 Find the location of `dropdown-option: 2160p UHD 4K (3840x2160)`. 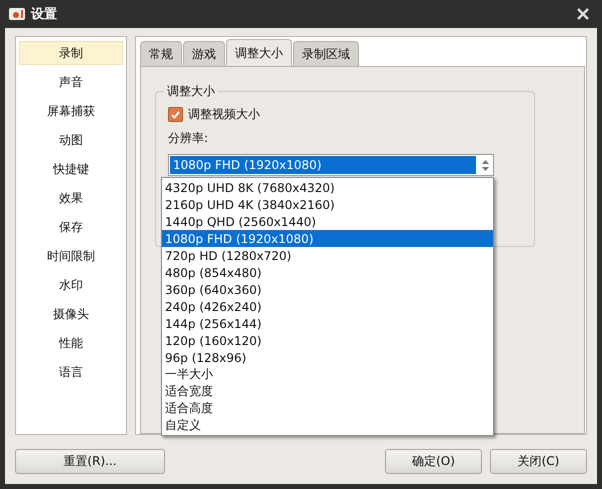

dropdown-option: 2160p UHD 4K (3840x2160) is located at coordinates (327, 204).